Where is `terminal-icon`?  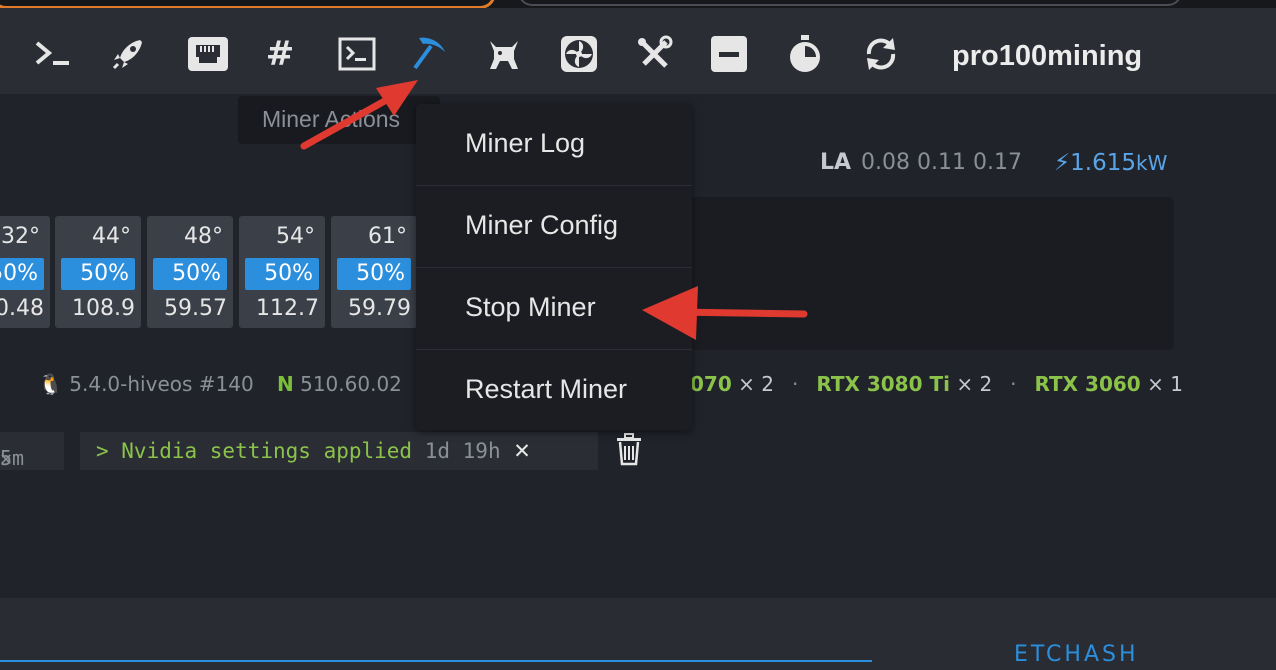
terminal-icon is located at coordinates (53, 54).